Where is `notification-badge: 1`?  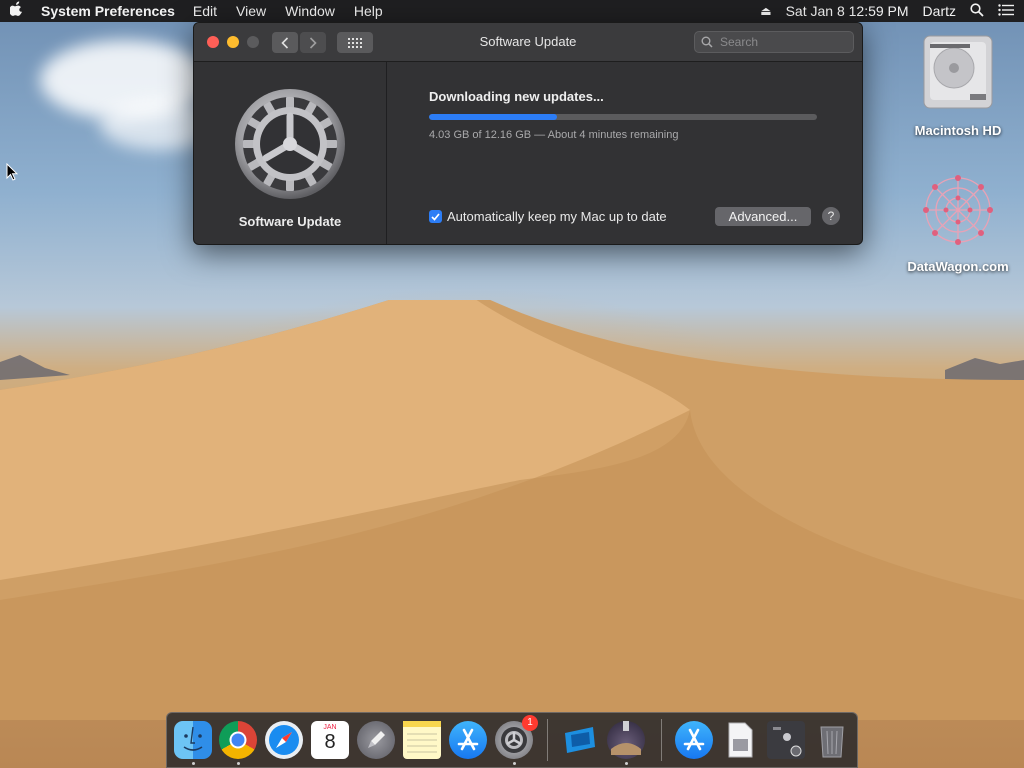 notification-badge: 1 is located at coordinates (530, 723).